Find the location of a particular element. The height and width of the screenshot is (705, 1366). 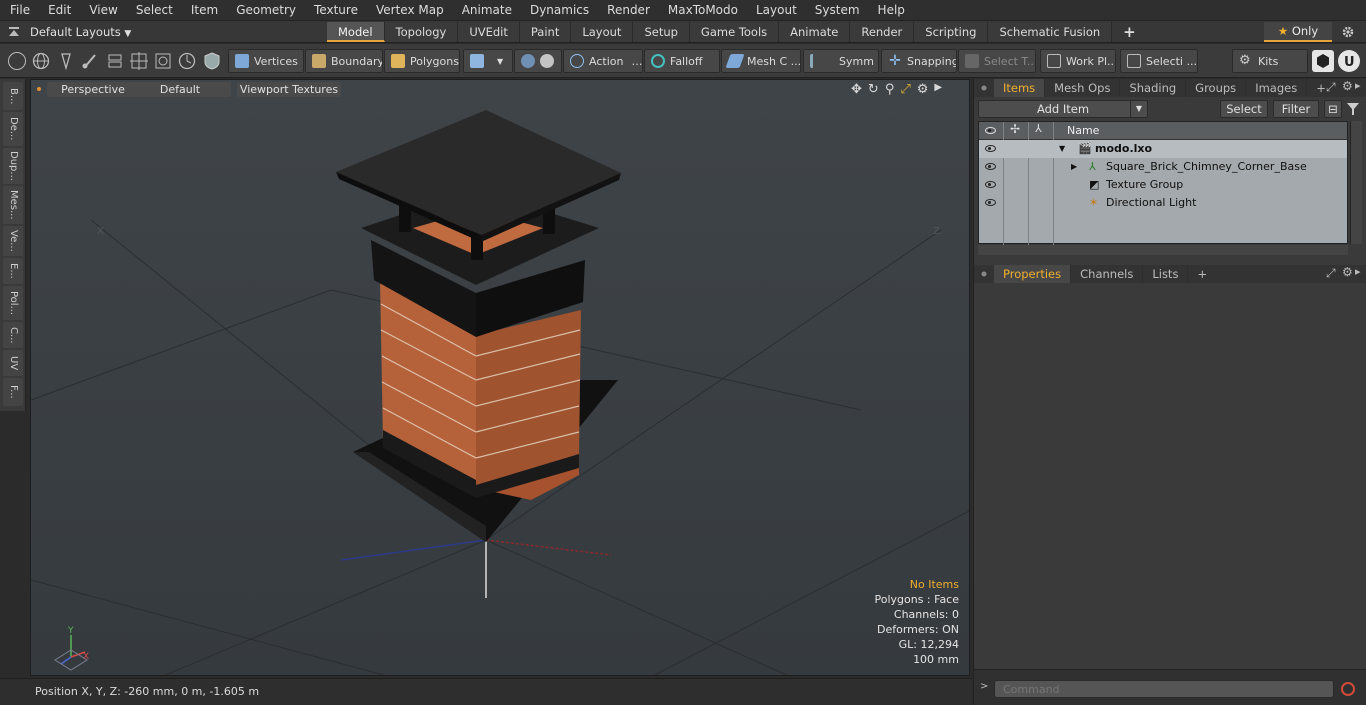

visibility-header-eye-icon is located at coordinates (990, 130).